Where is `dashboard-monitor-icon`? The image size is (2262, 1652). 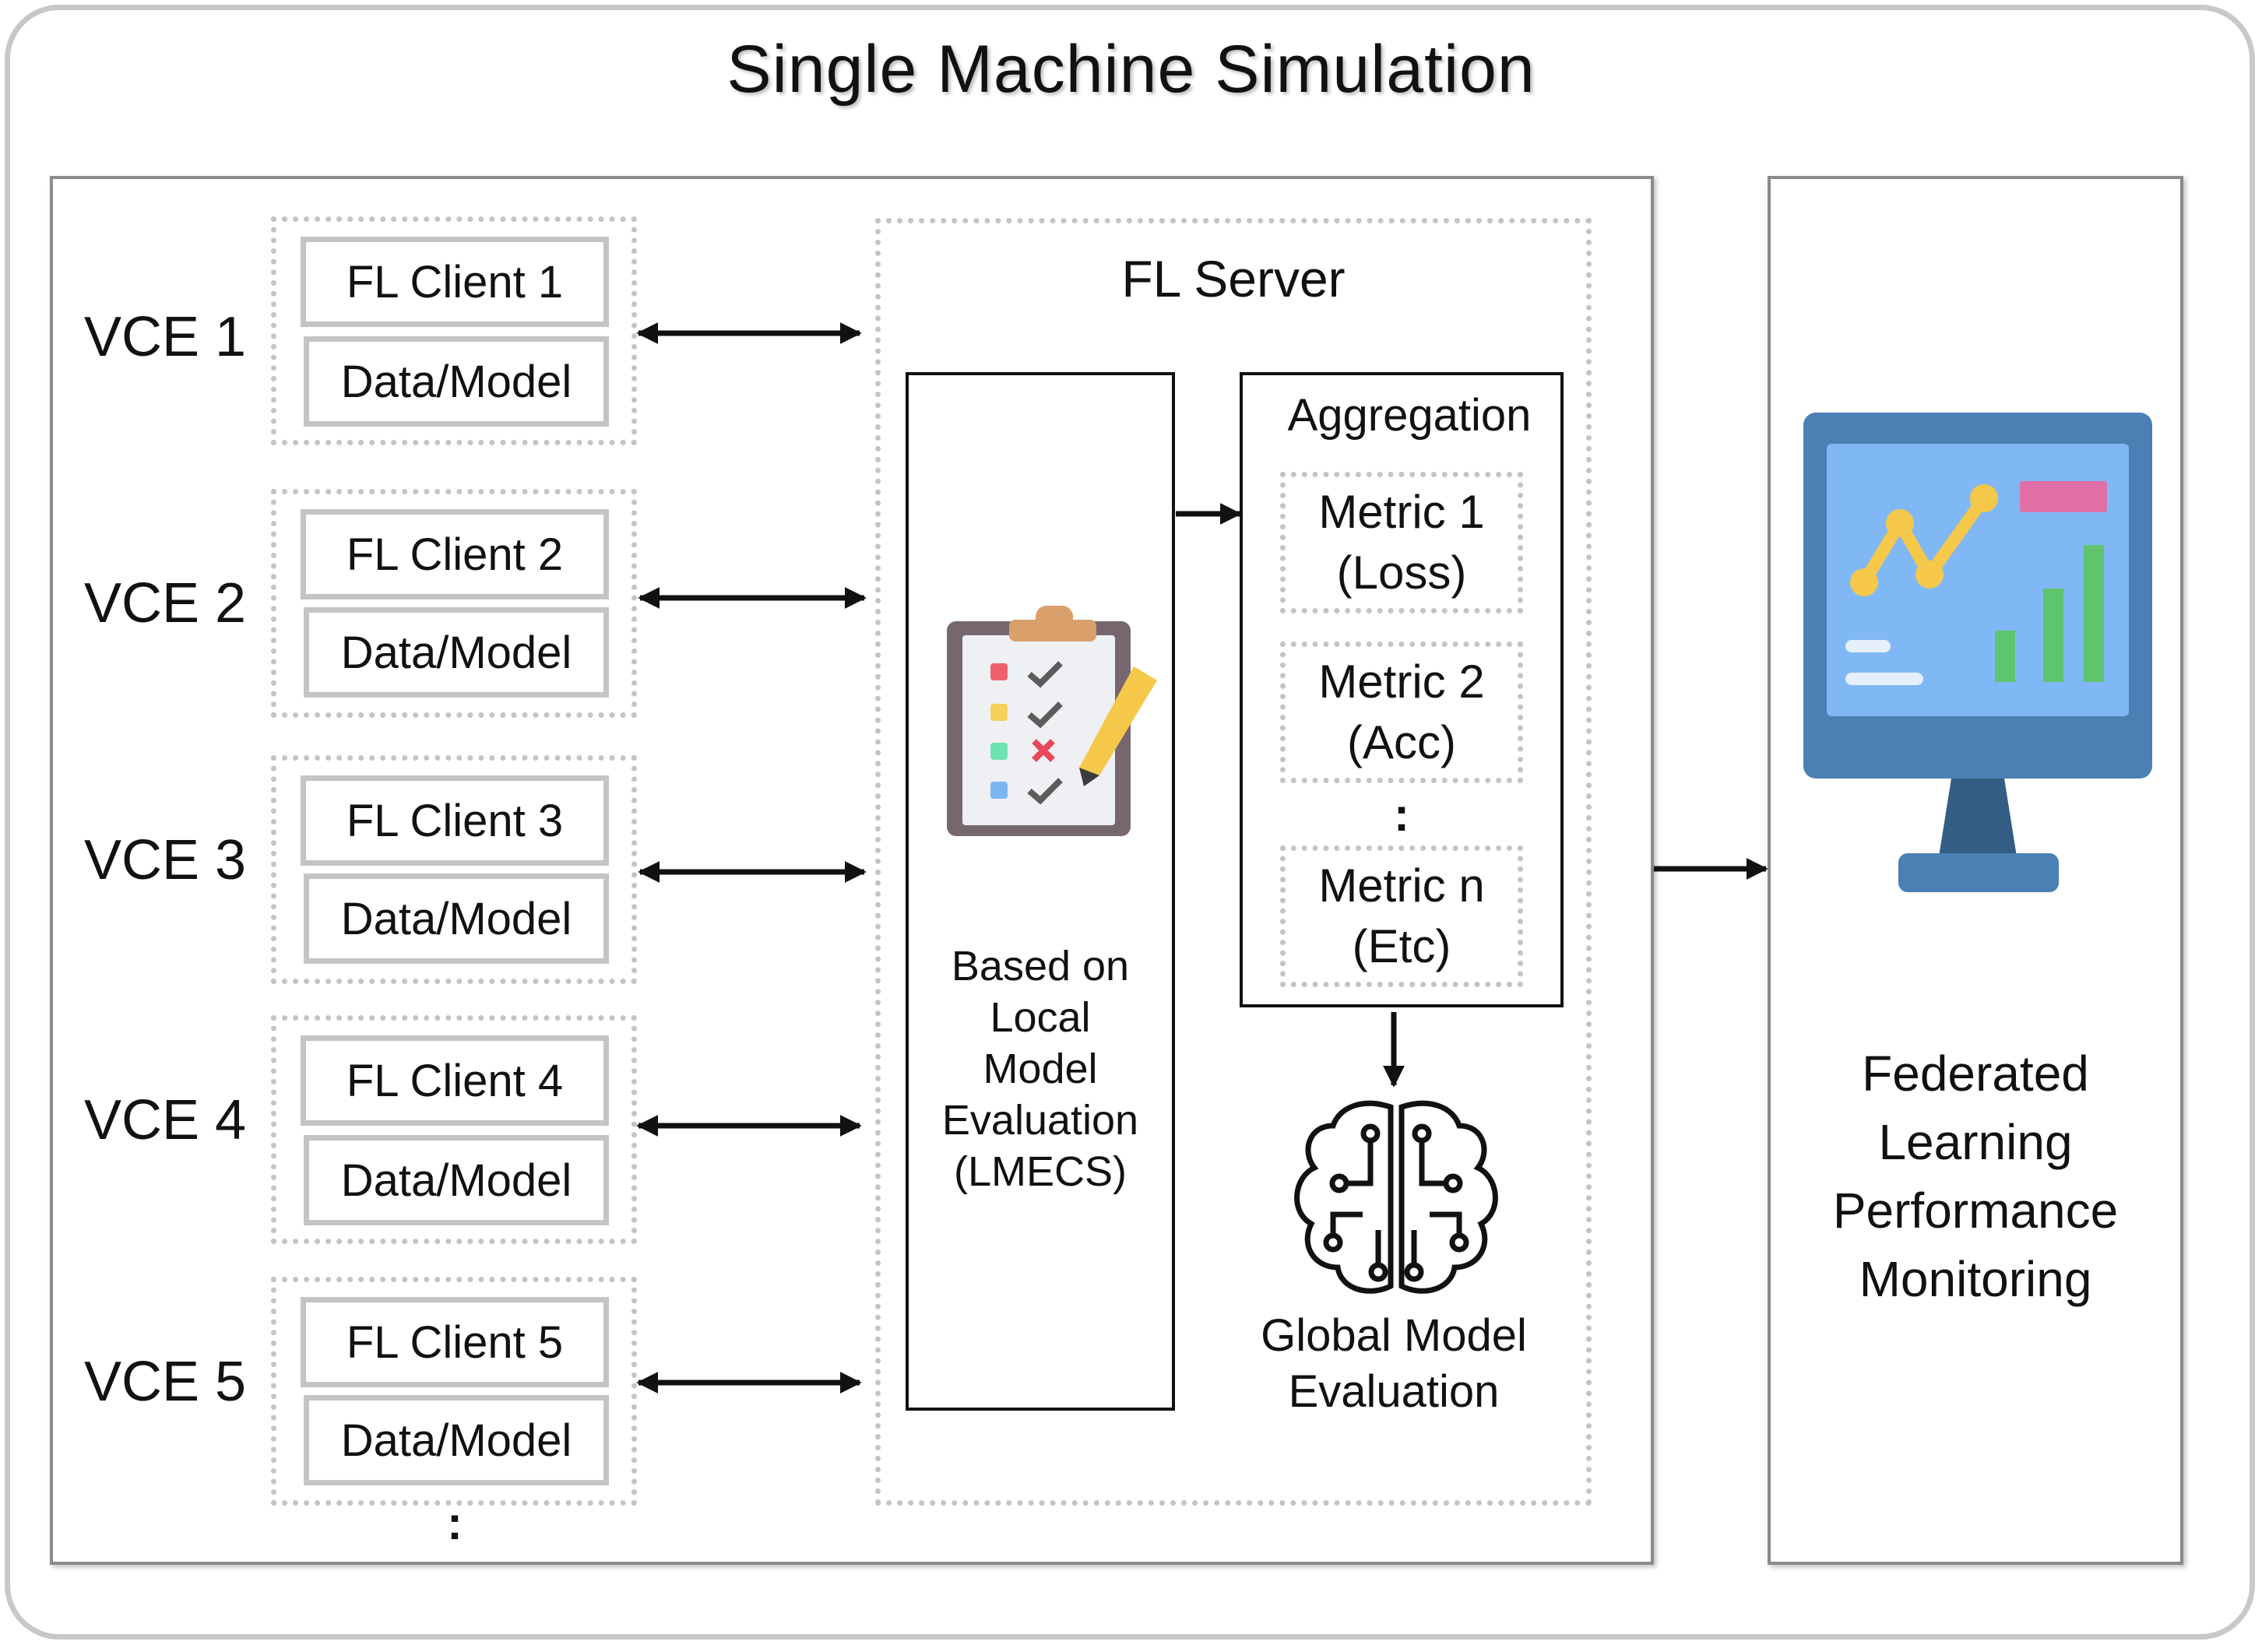
dashboard-monitor-icon is located at coordinates (1977, 652).